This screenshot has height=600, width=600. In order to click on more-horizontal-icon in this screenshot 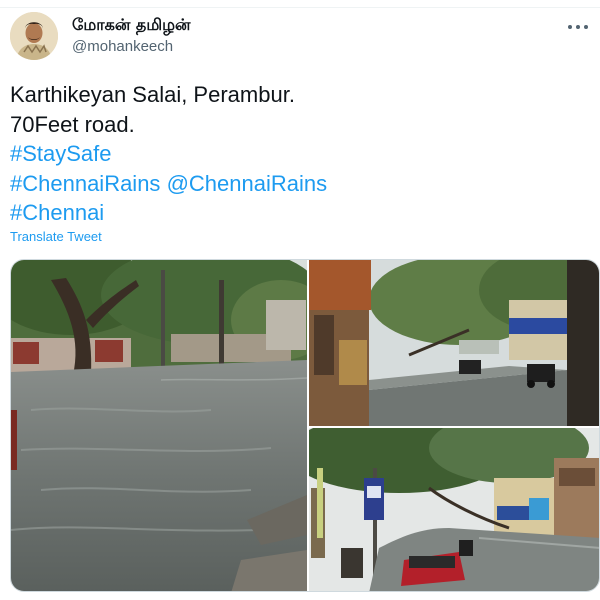, I will do `click(578, 26)`.